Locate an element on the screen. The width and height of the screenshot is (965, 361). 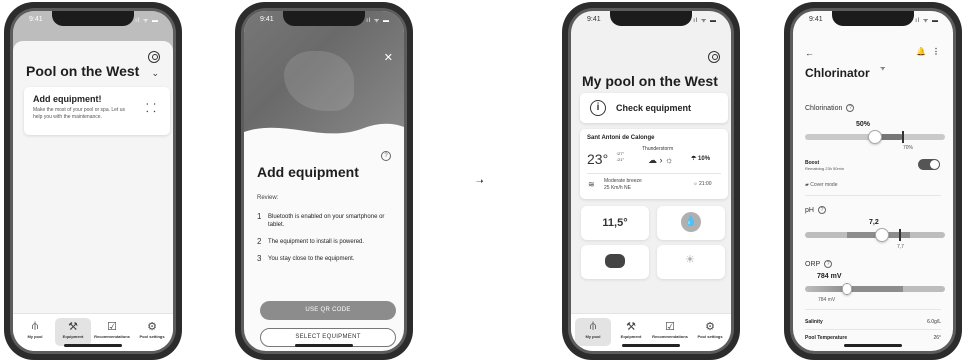
pool-icon is located at coordinates (615, 261).